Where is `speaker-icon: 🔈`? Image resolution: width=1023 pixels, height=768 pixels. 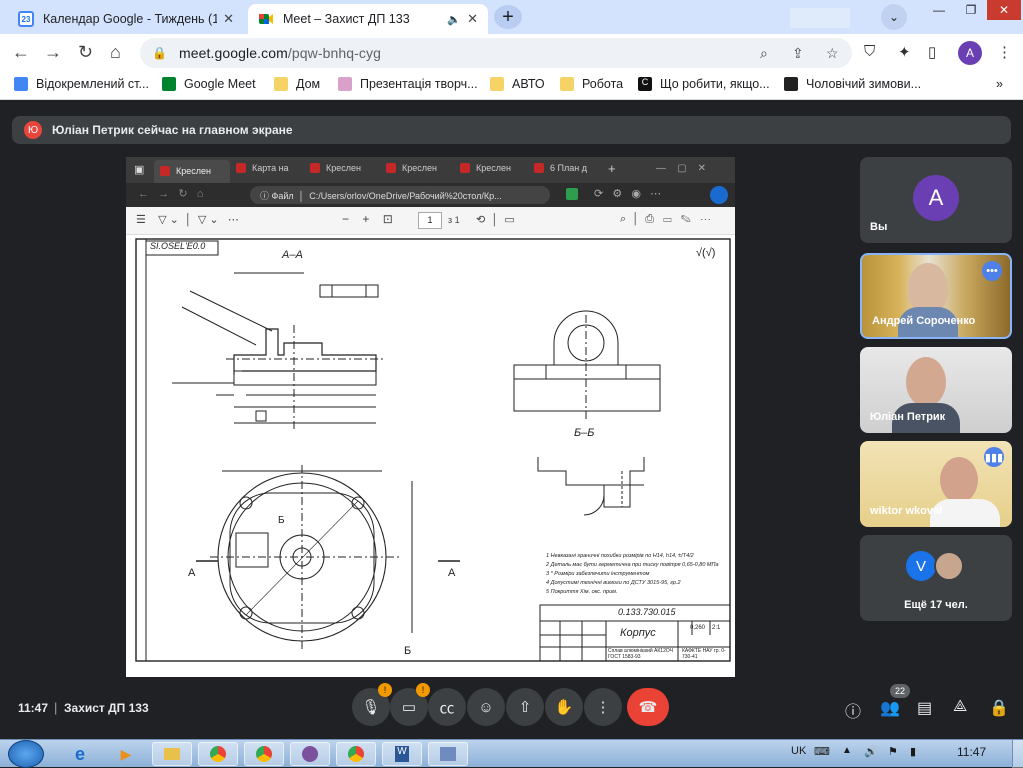
speaker-icon: 🔈 is located at coordinates (454, 19).